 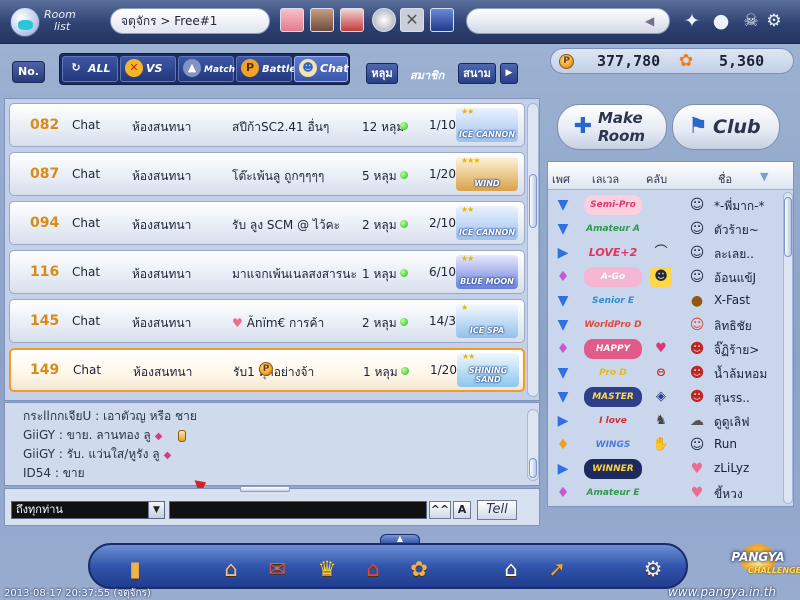 What do you see at coordinates (265, 489) in the screenshot?
I see `resize-grip` at bounding box center [265, 489].